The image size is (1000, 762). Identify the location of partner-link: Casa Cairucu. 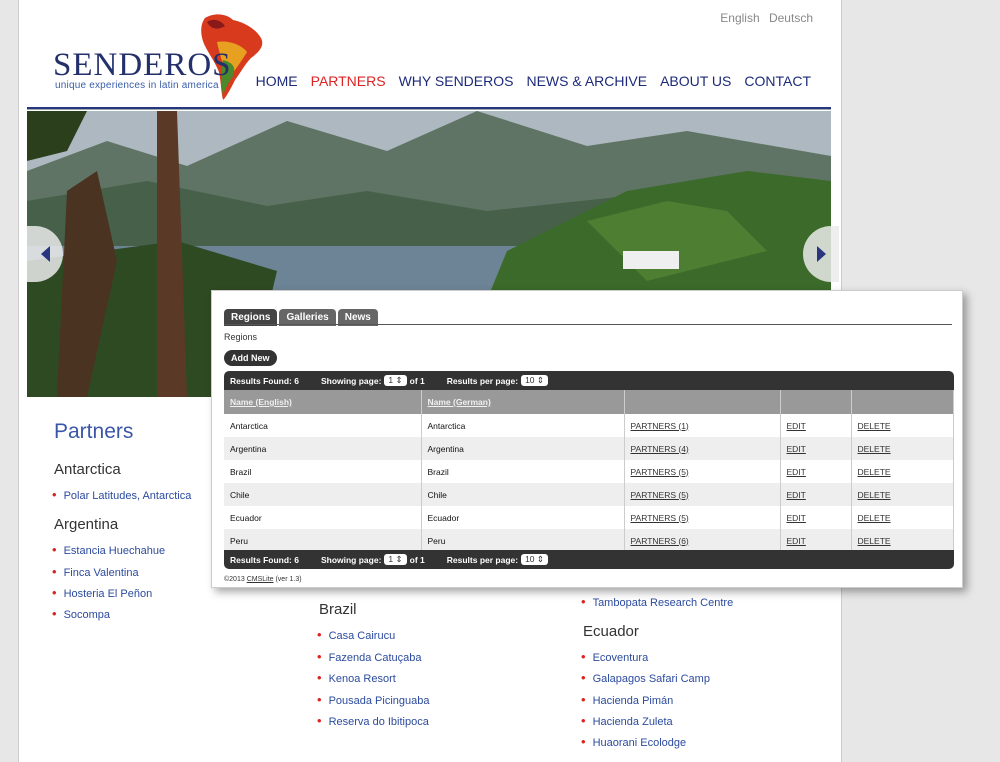
(356, 634).